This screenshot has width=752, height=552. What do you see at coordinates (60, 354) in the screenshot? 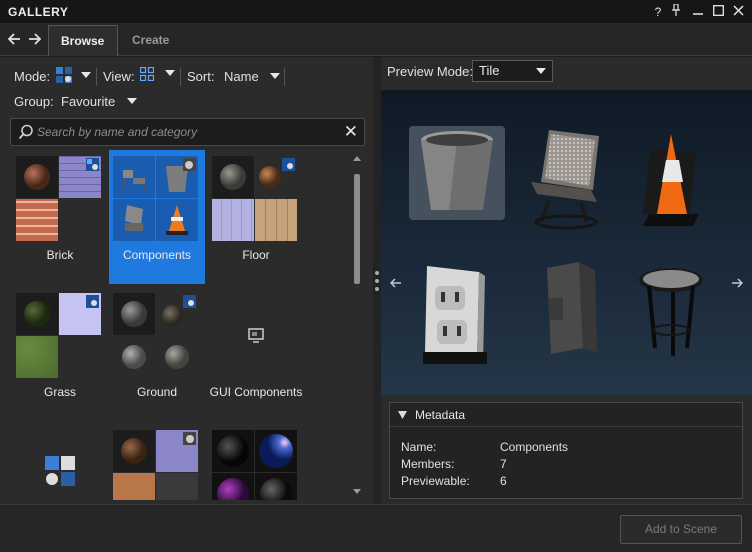
I see `gallery-item-grass: Grass` at bounding box center [60, 354].